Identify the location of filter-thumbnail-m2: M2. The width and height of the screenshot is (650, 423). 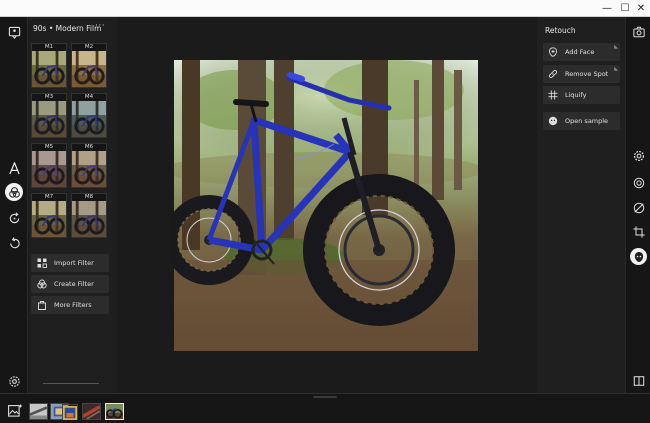
(89, 65).